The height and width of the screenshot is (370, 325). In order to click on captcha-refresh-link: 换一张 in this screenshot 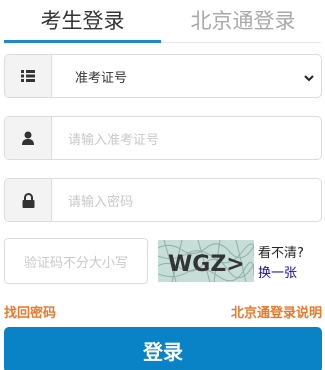, I will do `click(277, 271)`.